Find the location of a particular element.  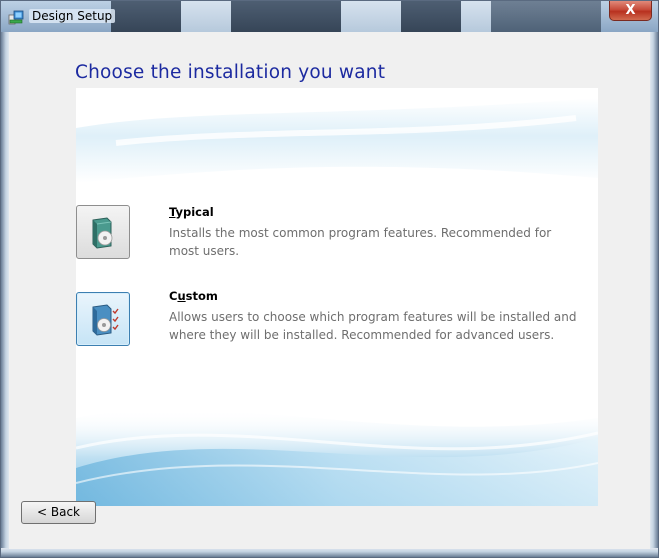

custom-install-button is located at coordinates (103, 319).